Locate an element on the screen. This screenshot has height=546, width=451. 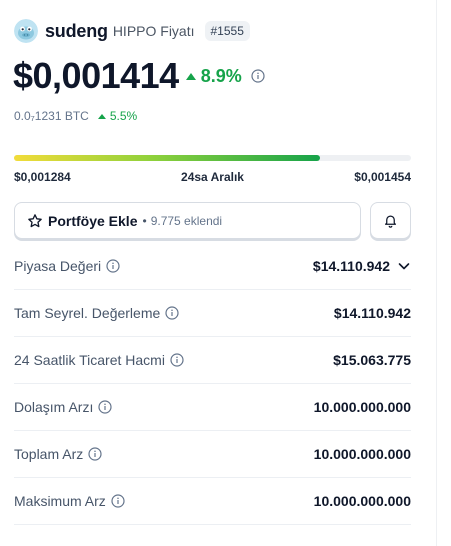
chevron-down-icon is located at coordinates (404, 266).